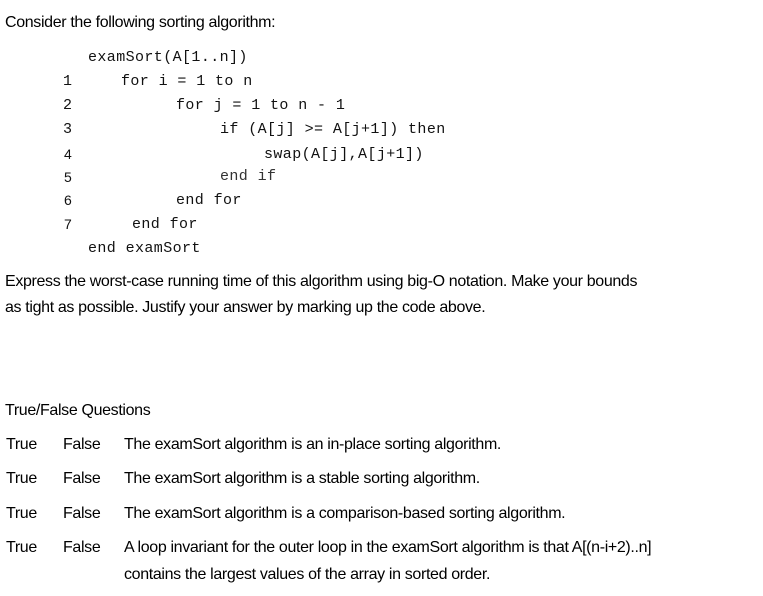 The image size is (763, 596). What do you see at coordinates (68, 105) in the screenshot?
I see `line-number: 2` at bounding box center [68, 105].